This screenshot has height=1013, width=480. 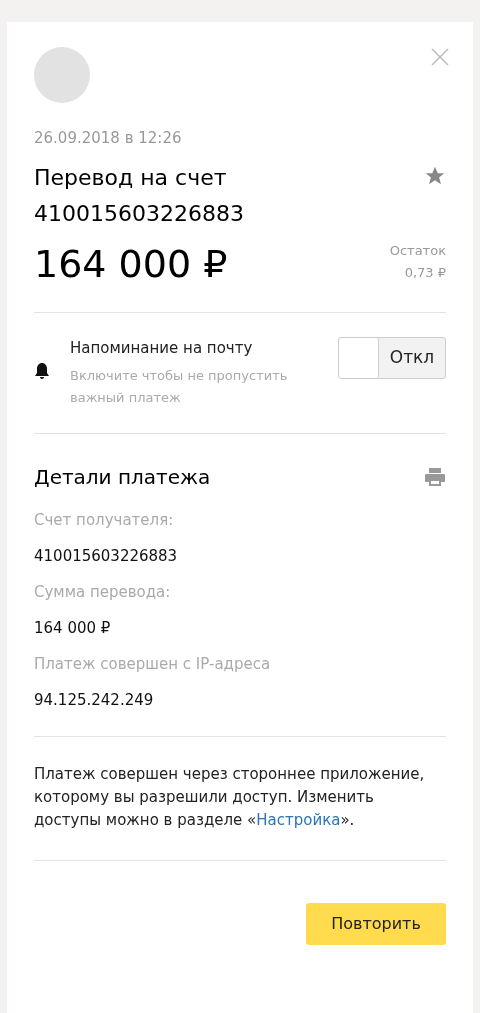 I want to click on field-value: 410015603226883, so click(x=106, y=556).